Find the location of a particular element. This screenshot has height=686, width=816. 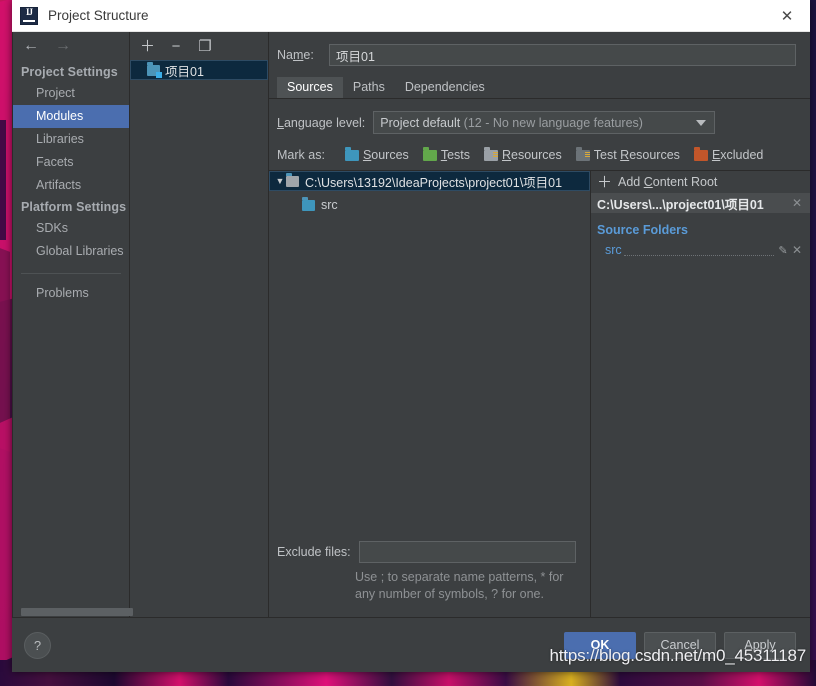

module-name-row: Name: is located at coordinates (539, 54).